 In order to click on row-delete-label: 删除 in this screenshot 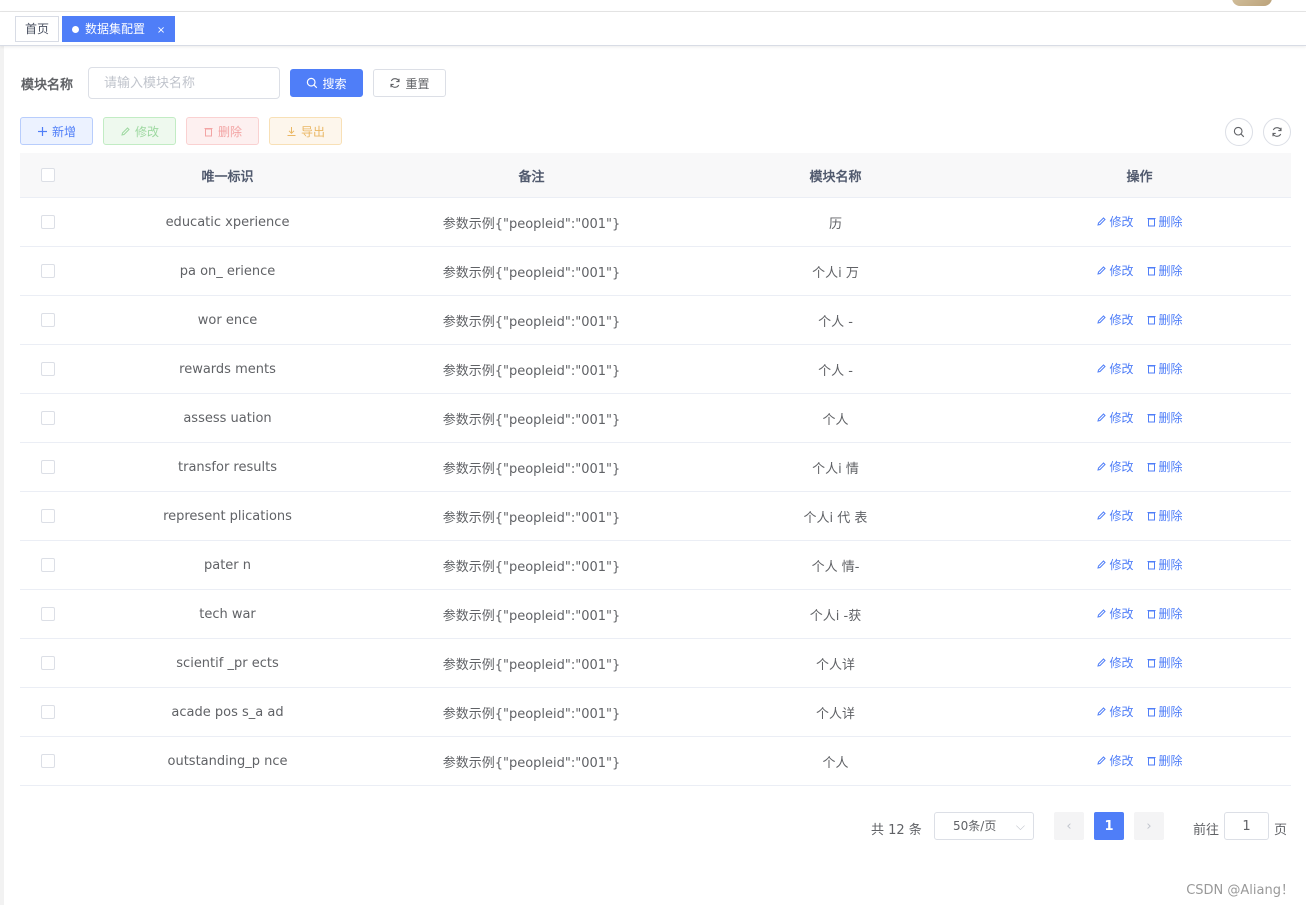, I will do `click(1170, 467)`.